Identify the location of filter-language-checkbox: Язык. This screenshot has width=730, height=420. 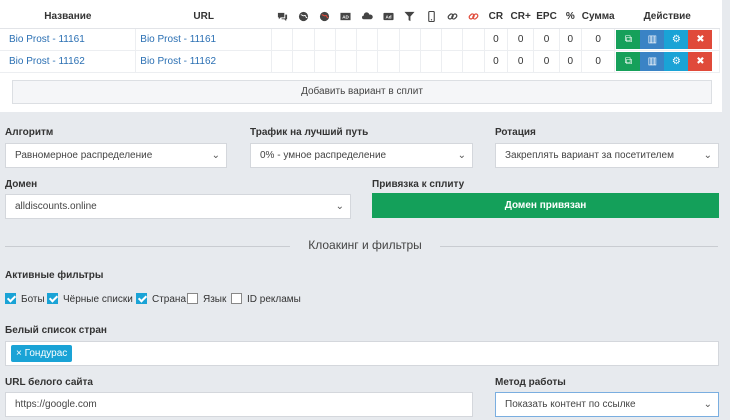
(206, 299).